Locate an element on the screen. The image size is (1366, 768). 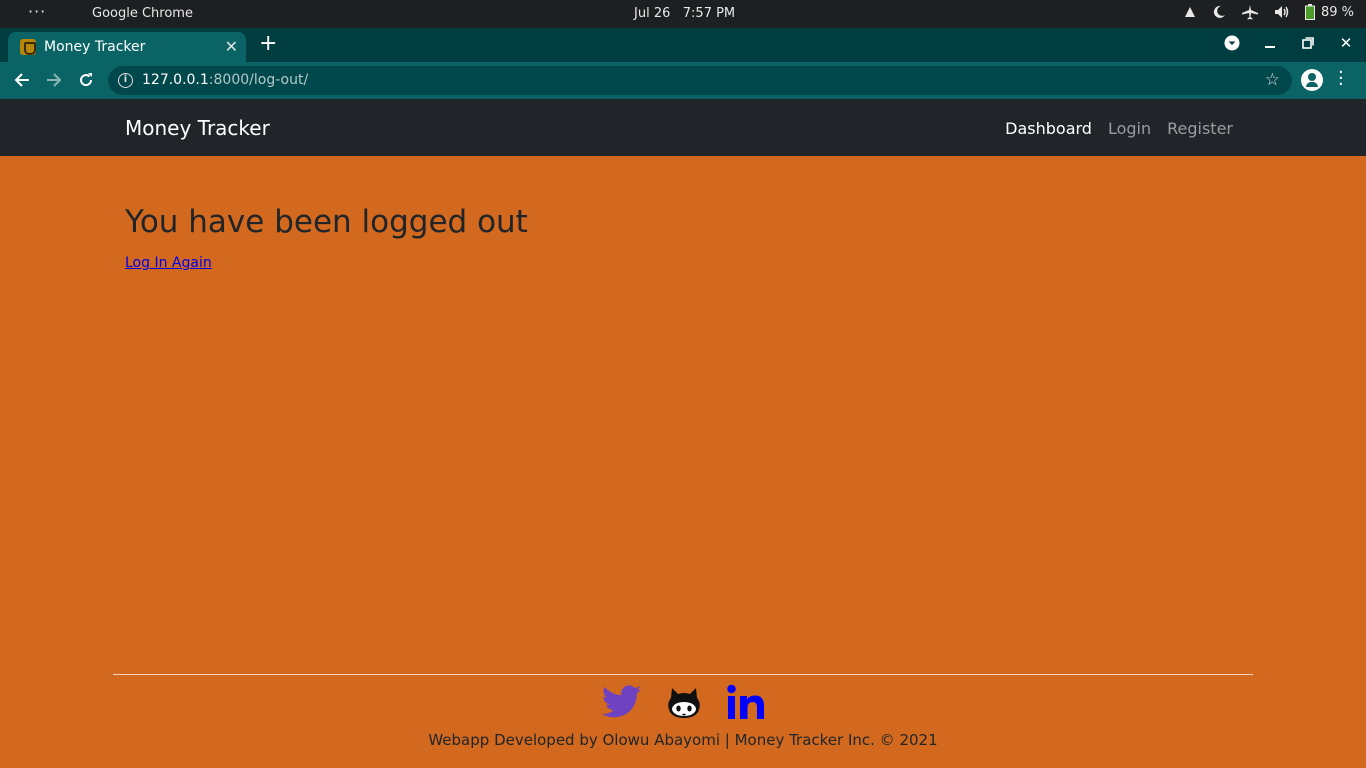
airplane-mode-icon is located at coordinates (1250, 12).